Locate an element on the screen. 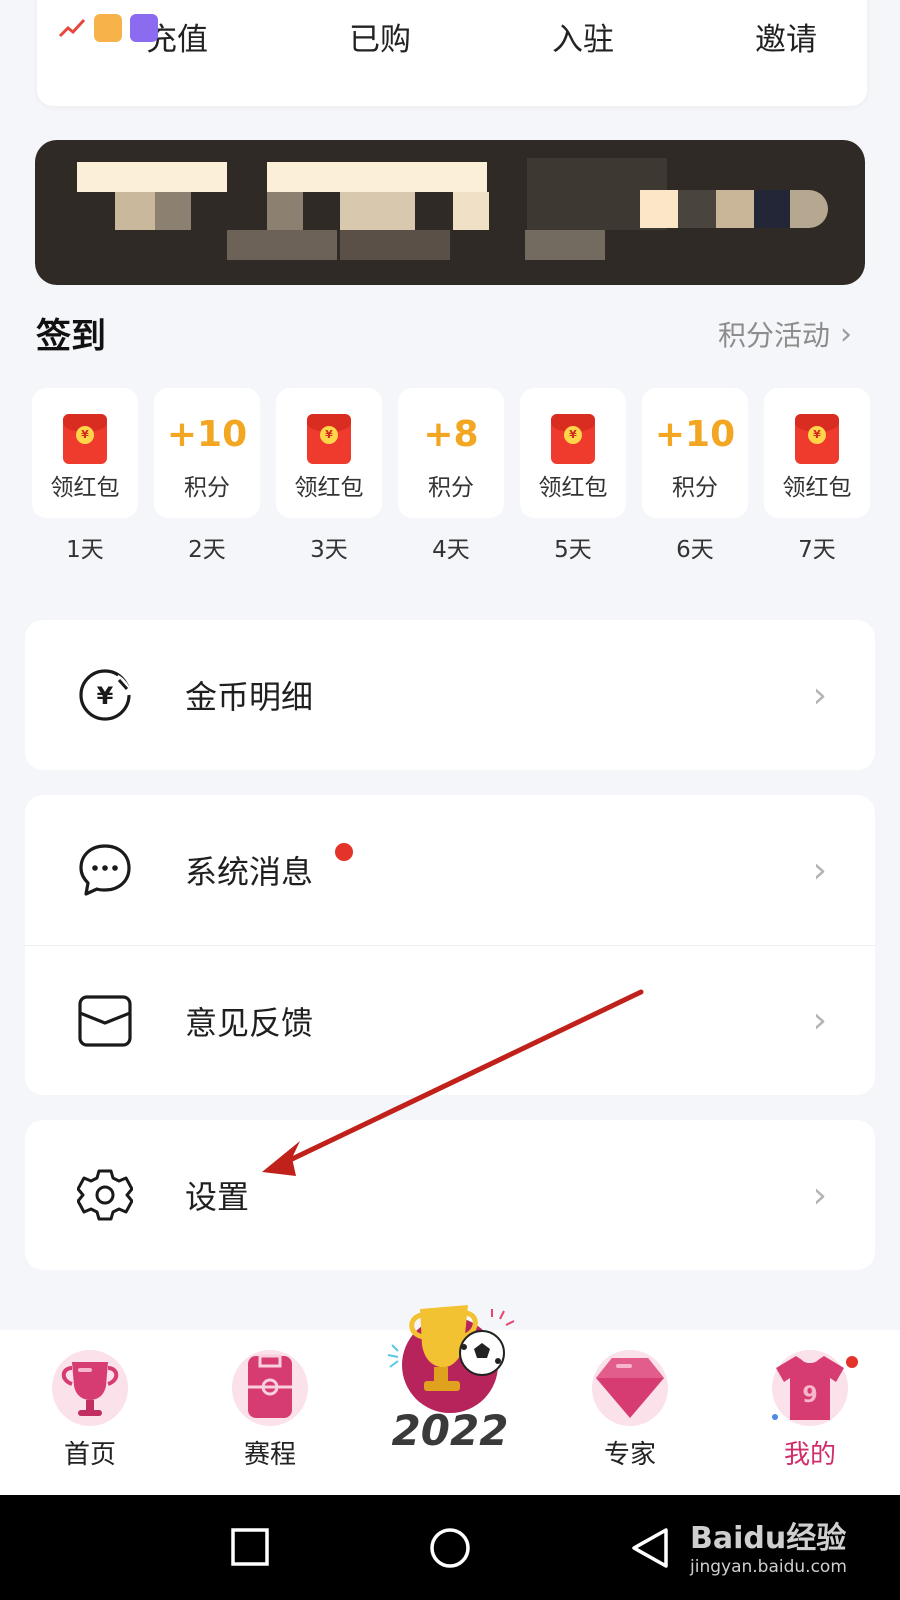 The height and width of the screenshot is (1600, 900). status-bar-icons is located at coordinates (108, 29).